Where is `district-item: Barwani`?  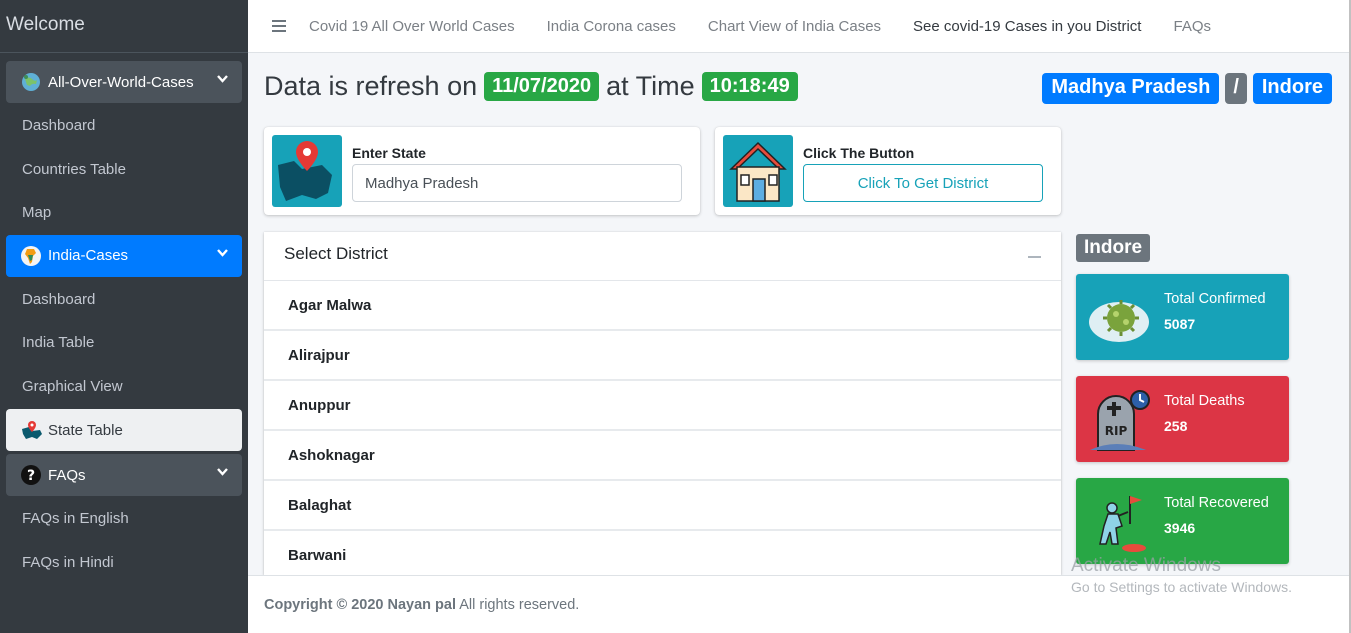
district-item: Barwani is located at coordinates (662, 553).